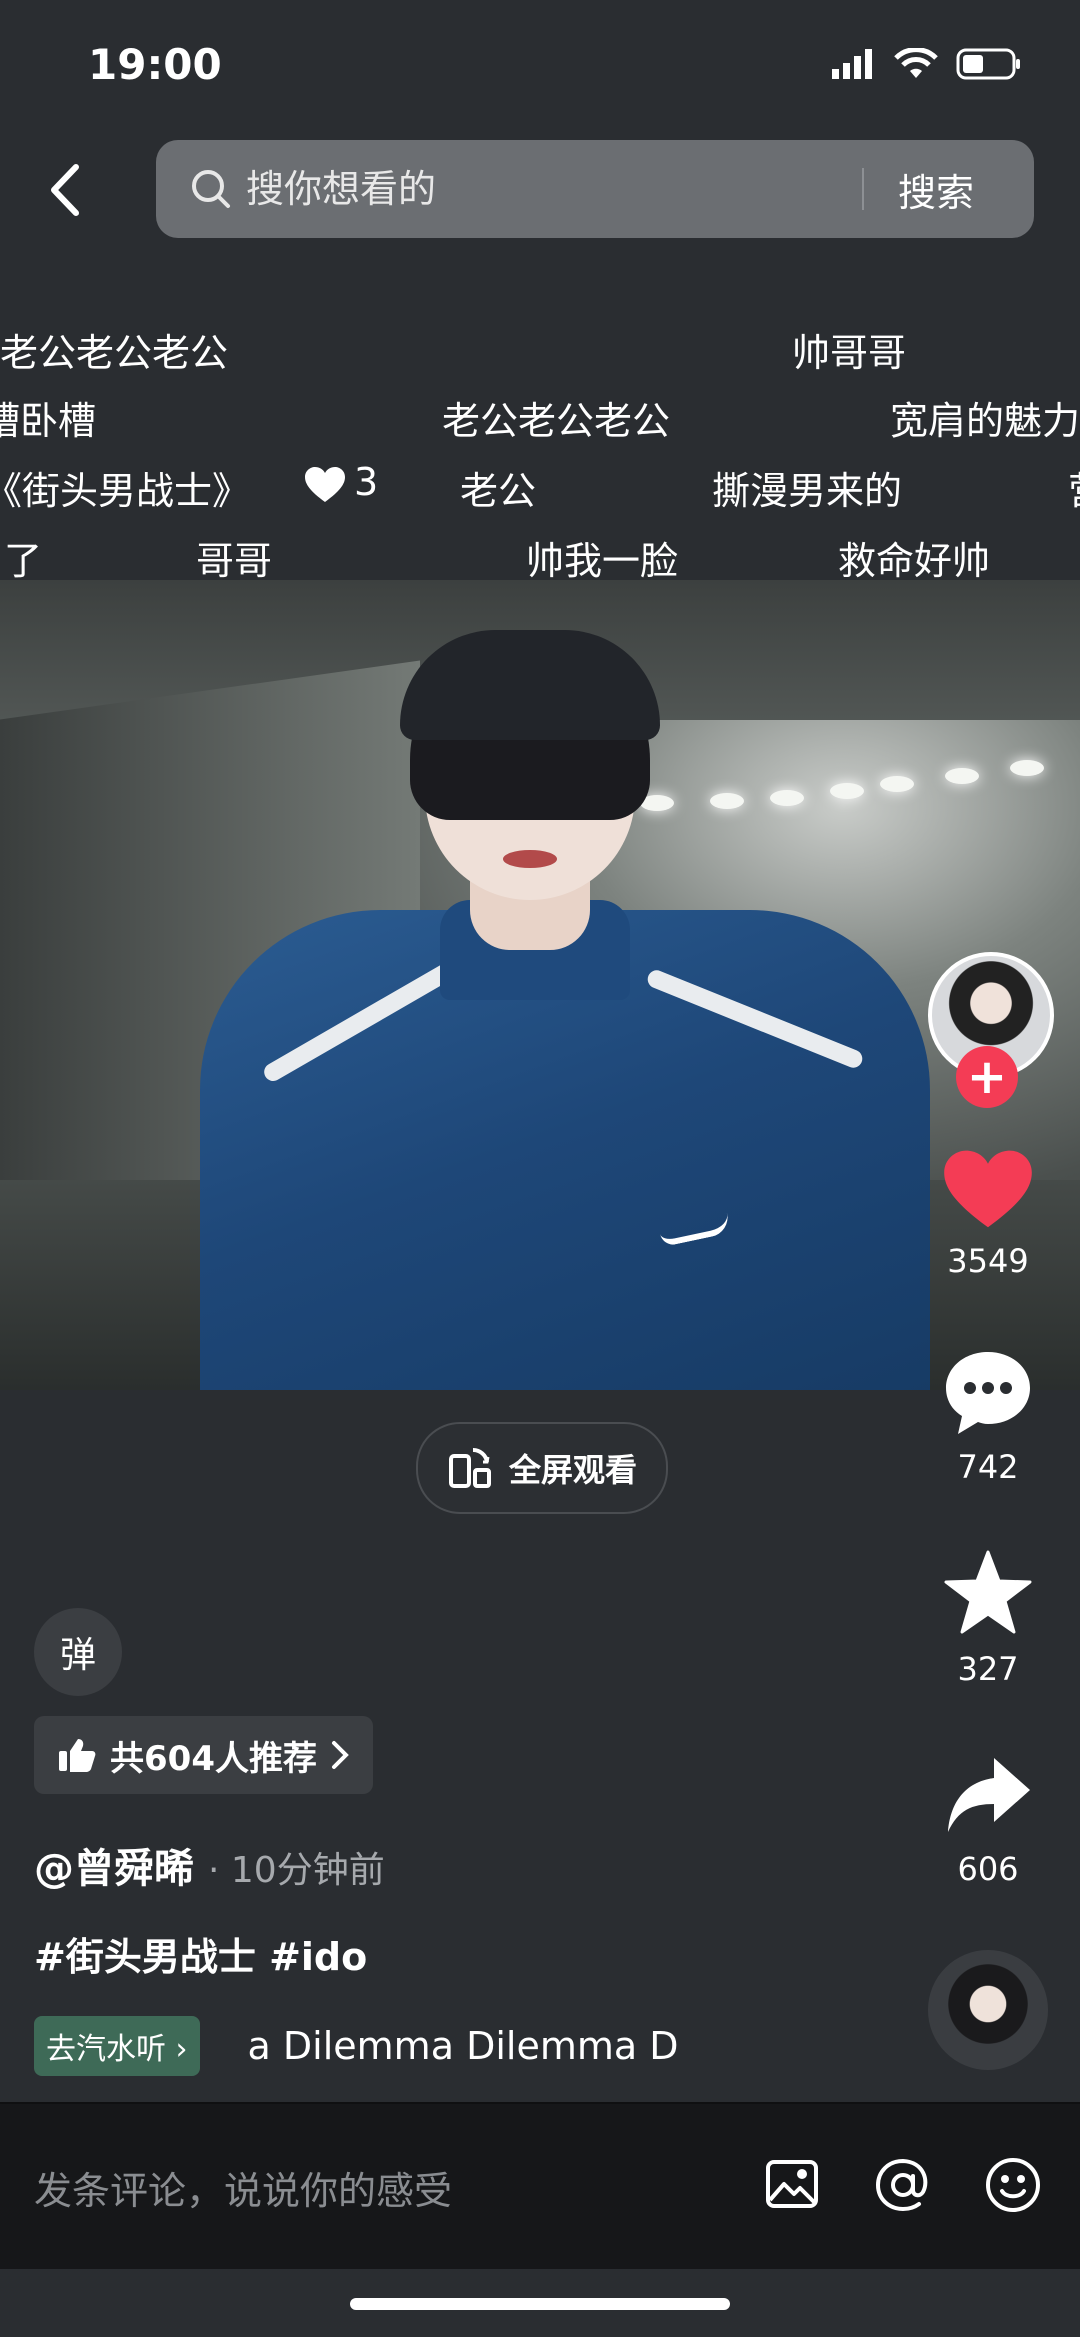  I want to click on chevron-right-icon, so click(340, 1755).